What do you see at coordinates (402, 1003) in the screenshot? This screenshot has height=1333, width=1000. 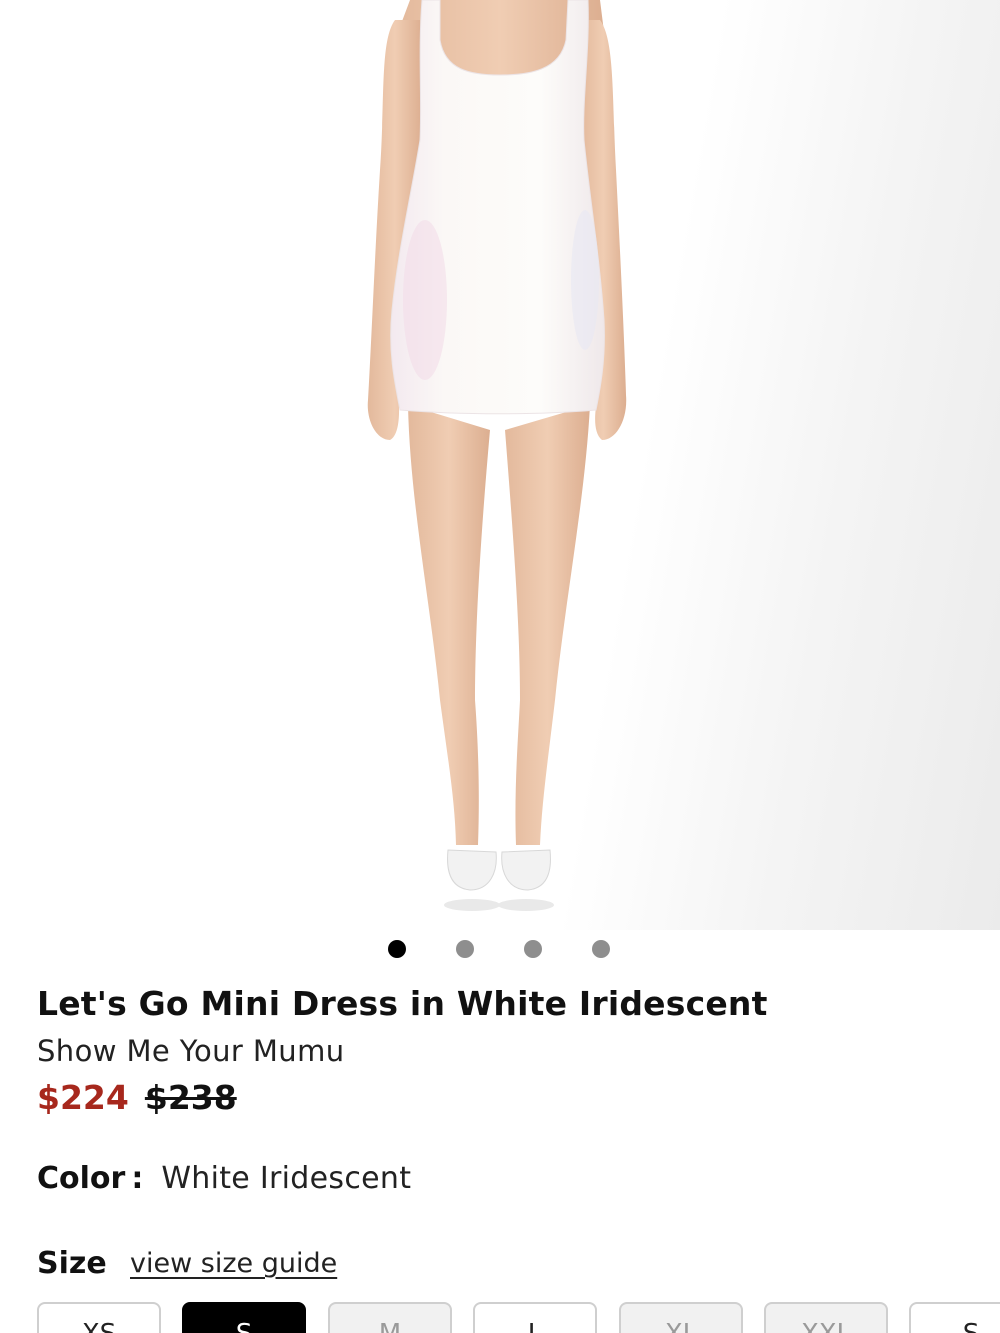 I see `product-title: Let's Go Mini Dress in White Iridescent` at bounding box center [402, 1003].